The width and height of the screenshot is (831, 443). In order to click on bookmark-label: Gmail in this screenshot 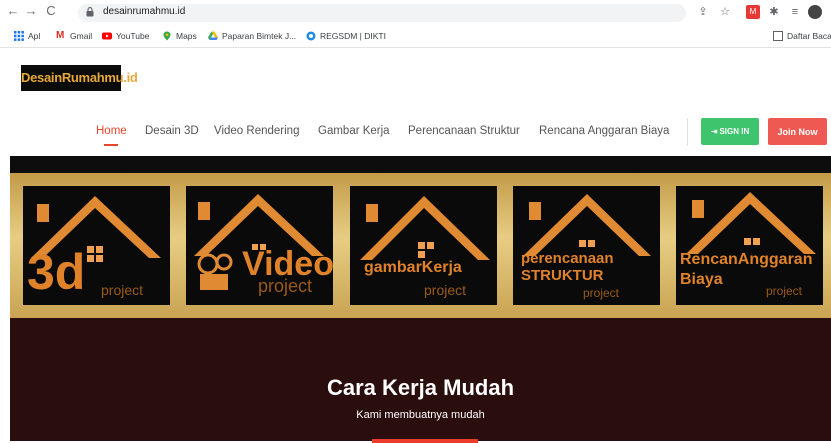, I will do `click(81, 36)`.